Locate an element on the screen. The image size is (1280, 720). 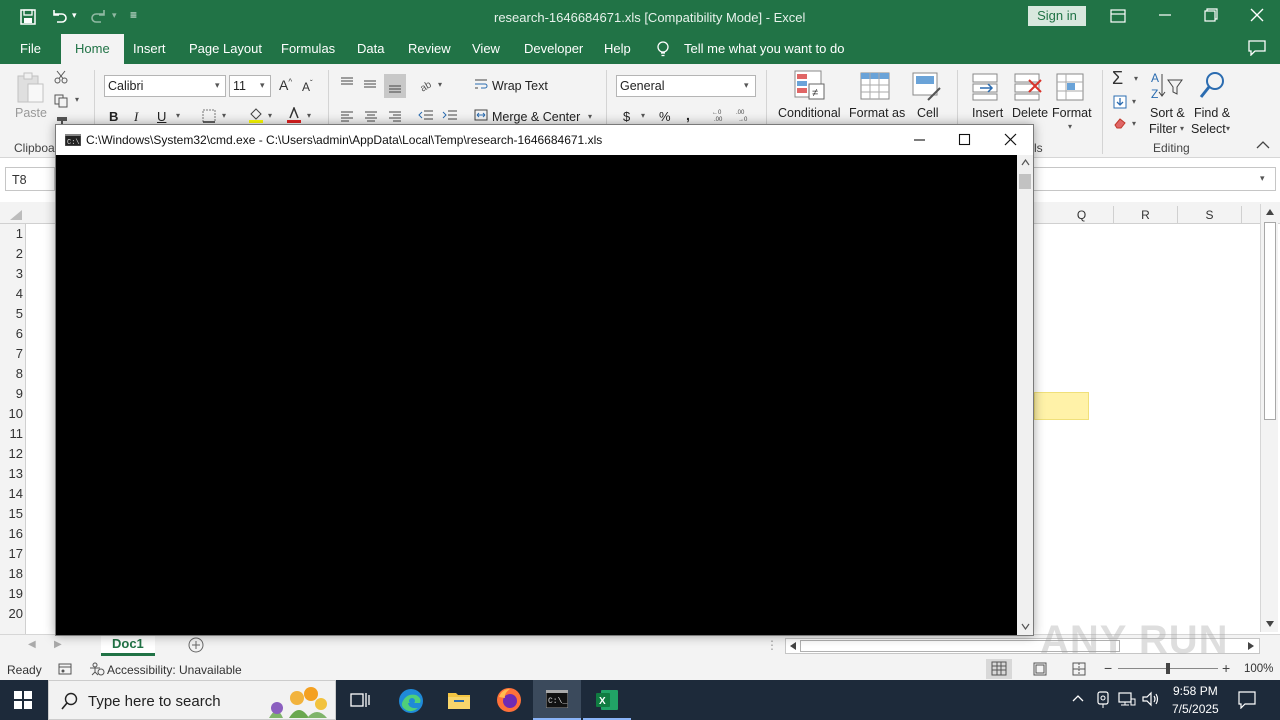
accessibility-icon is located at coordinates (97, 669).